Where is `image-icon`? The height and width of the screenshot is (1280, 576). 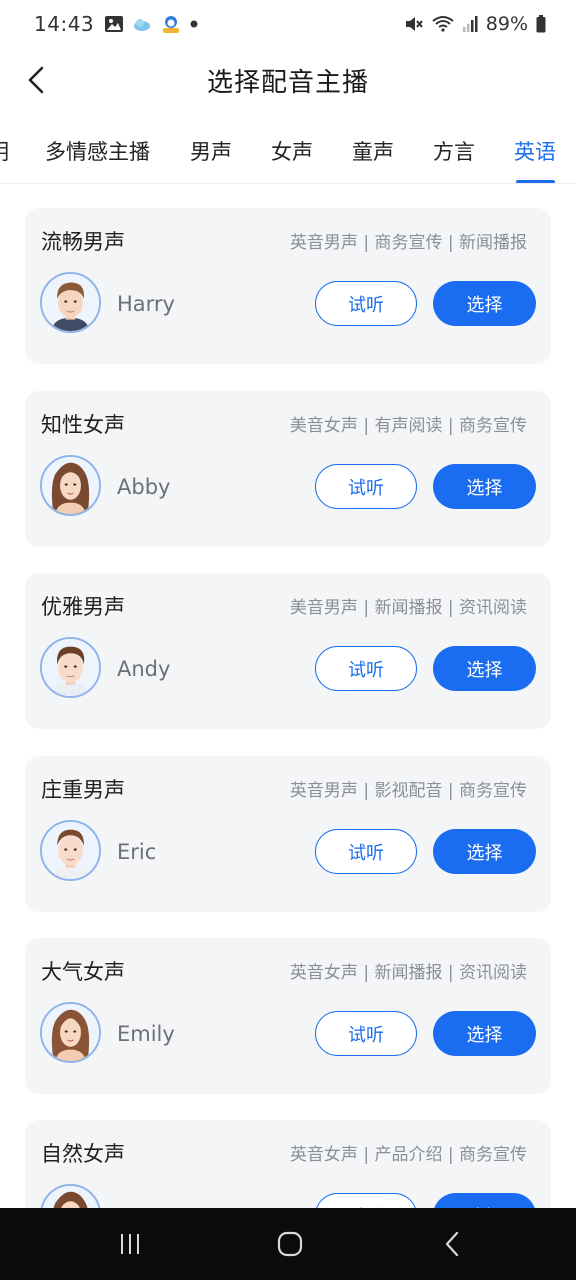
image-icon is located at coordinates (114, 24).